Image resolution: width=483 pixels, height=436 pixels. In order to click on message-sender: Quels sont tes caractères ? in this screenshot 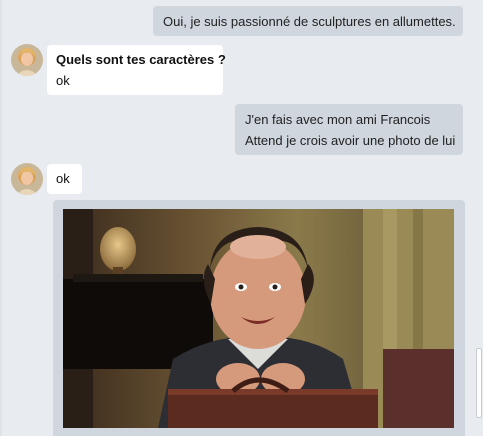, I will do `click(141, 59)`.